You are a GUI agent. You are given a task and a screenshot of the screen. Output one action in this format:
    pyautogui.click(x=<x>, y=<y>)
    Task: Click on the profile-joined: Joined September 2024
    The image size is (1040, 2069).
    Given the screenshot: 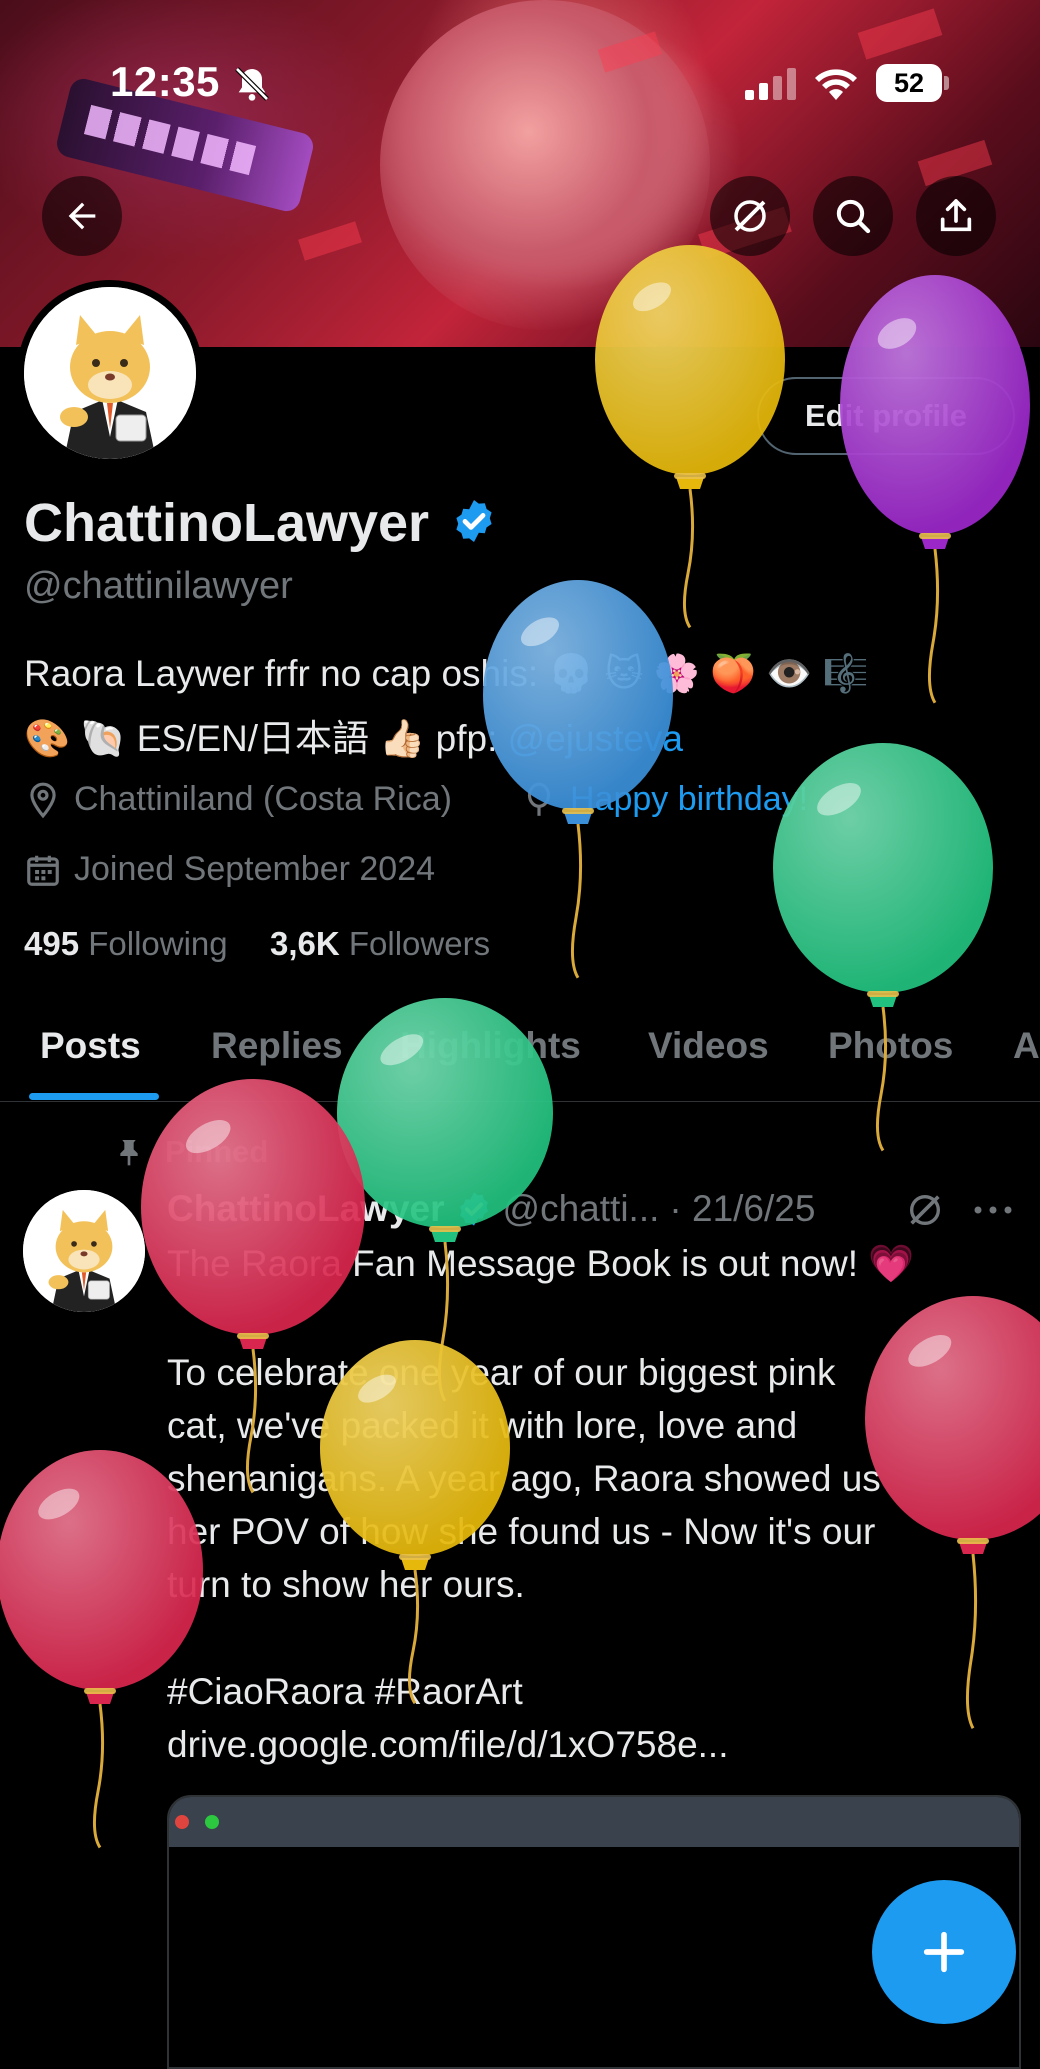 What is the action you would take?
    pyautogui.click(x=229, y=869)
    